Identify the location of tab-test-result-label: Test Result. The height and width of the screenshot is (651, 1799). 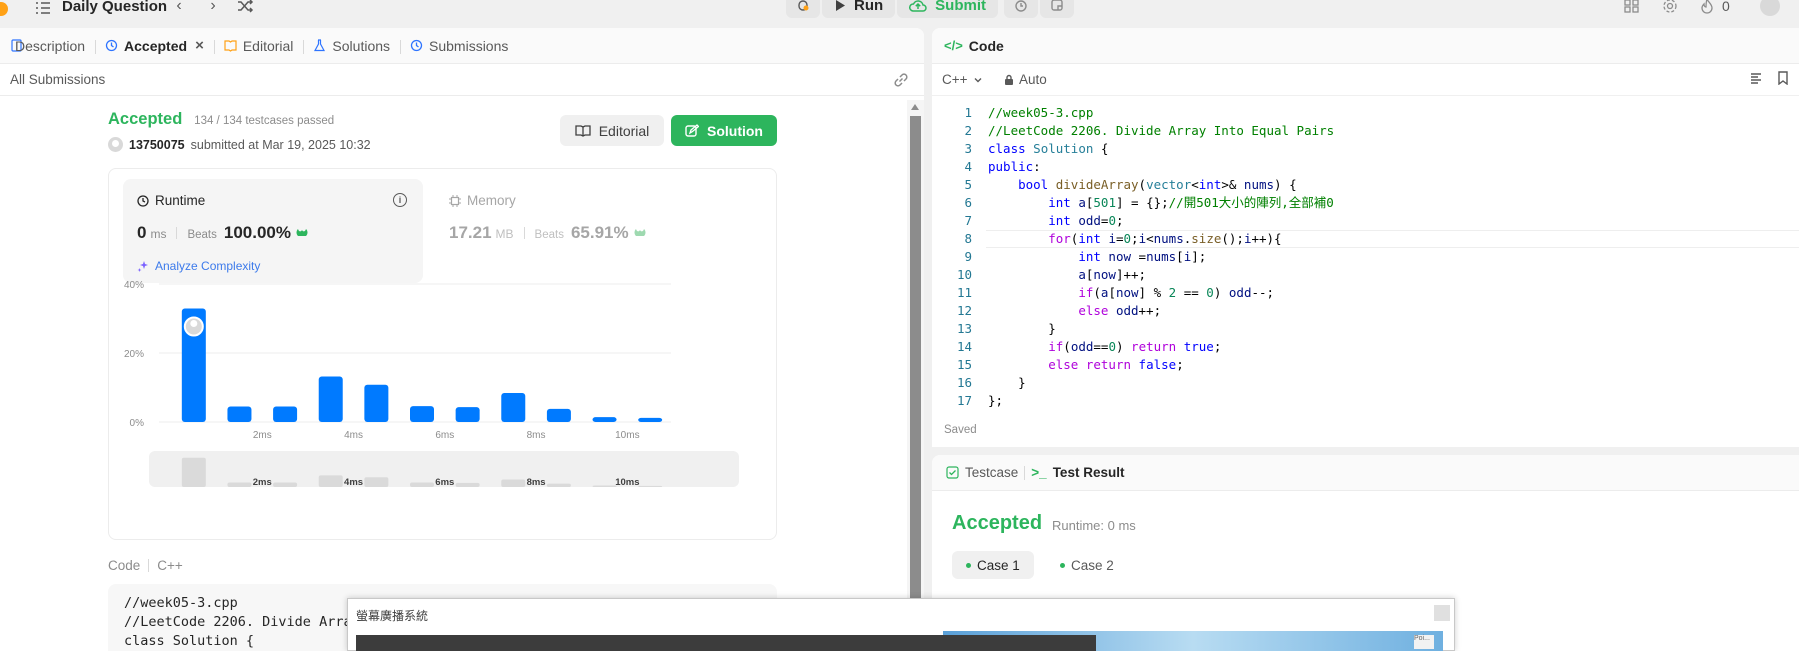
(1088, 472).